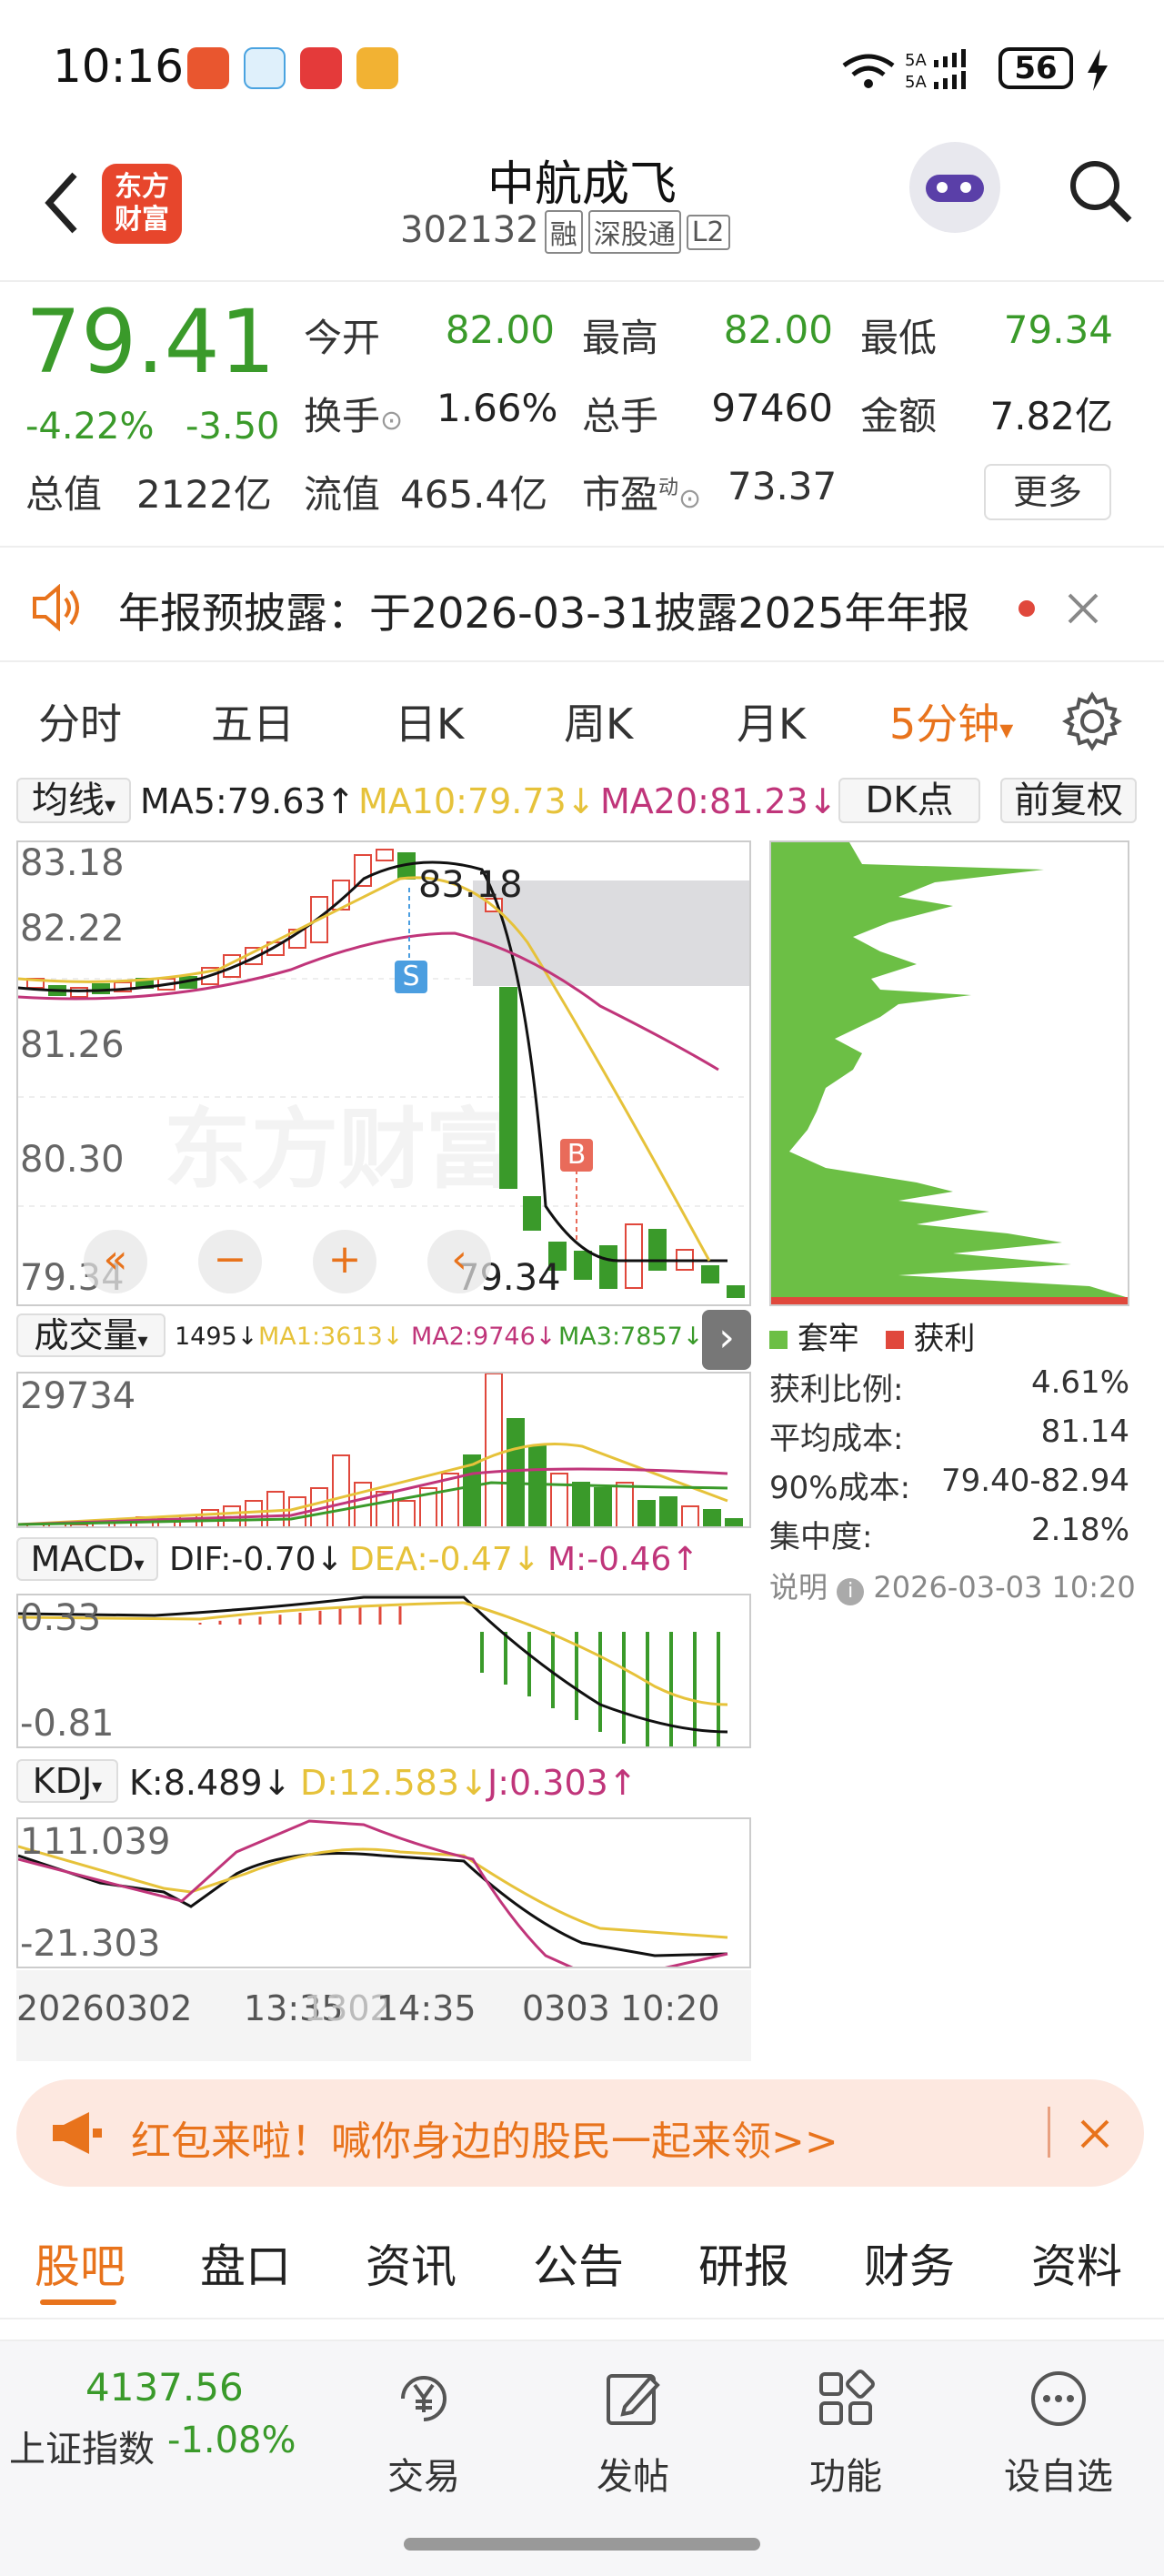 This screenshot has height=2576, width=1164. What do you see at coordinates (623, 1559) in the screenshot?
I see `macd-m: M:-0.46↑` at bounding box center [623, 1559].